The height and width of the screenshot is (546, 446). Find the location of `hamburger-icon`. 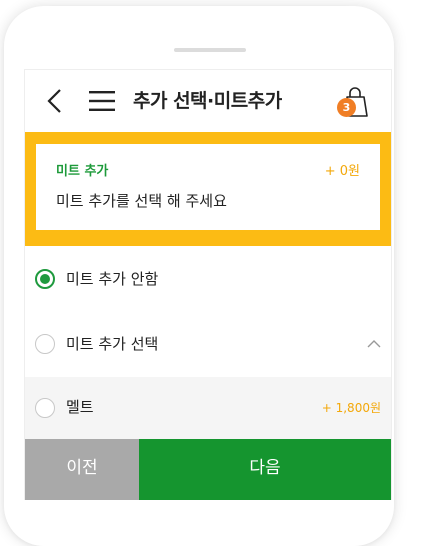

hamburger-icon is located at coordinates (102, 101).